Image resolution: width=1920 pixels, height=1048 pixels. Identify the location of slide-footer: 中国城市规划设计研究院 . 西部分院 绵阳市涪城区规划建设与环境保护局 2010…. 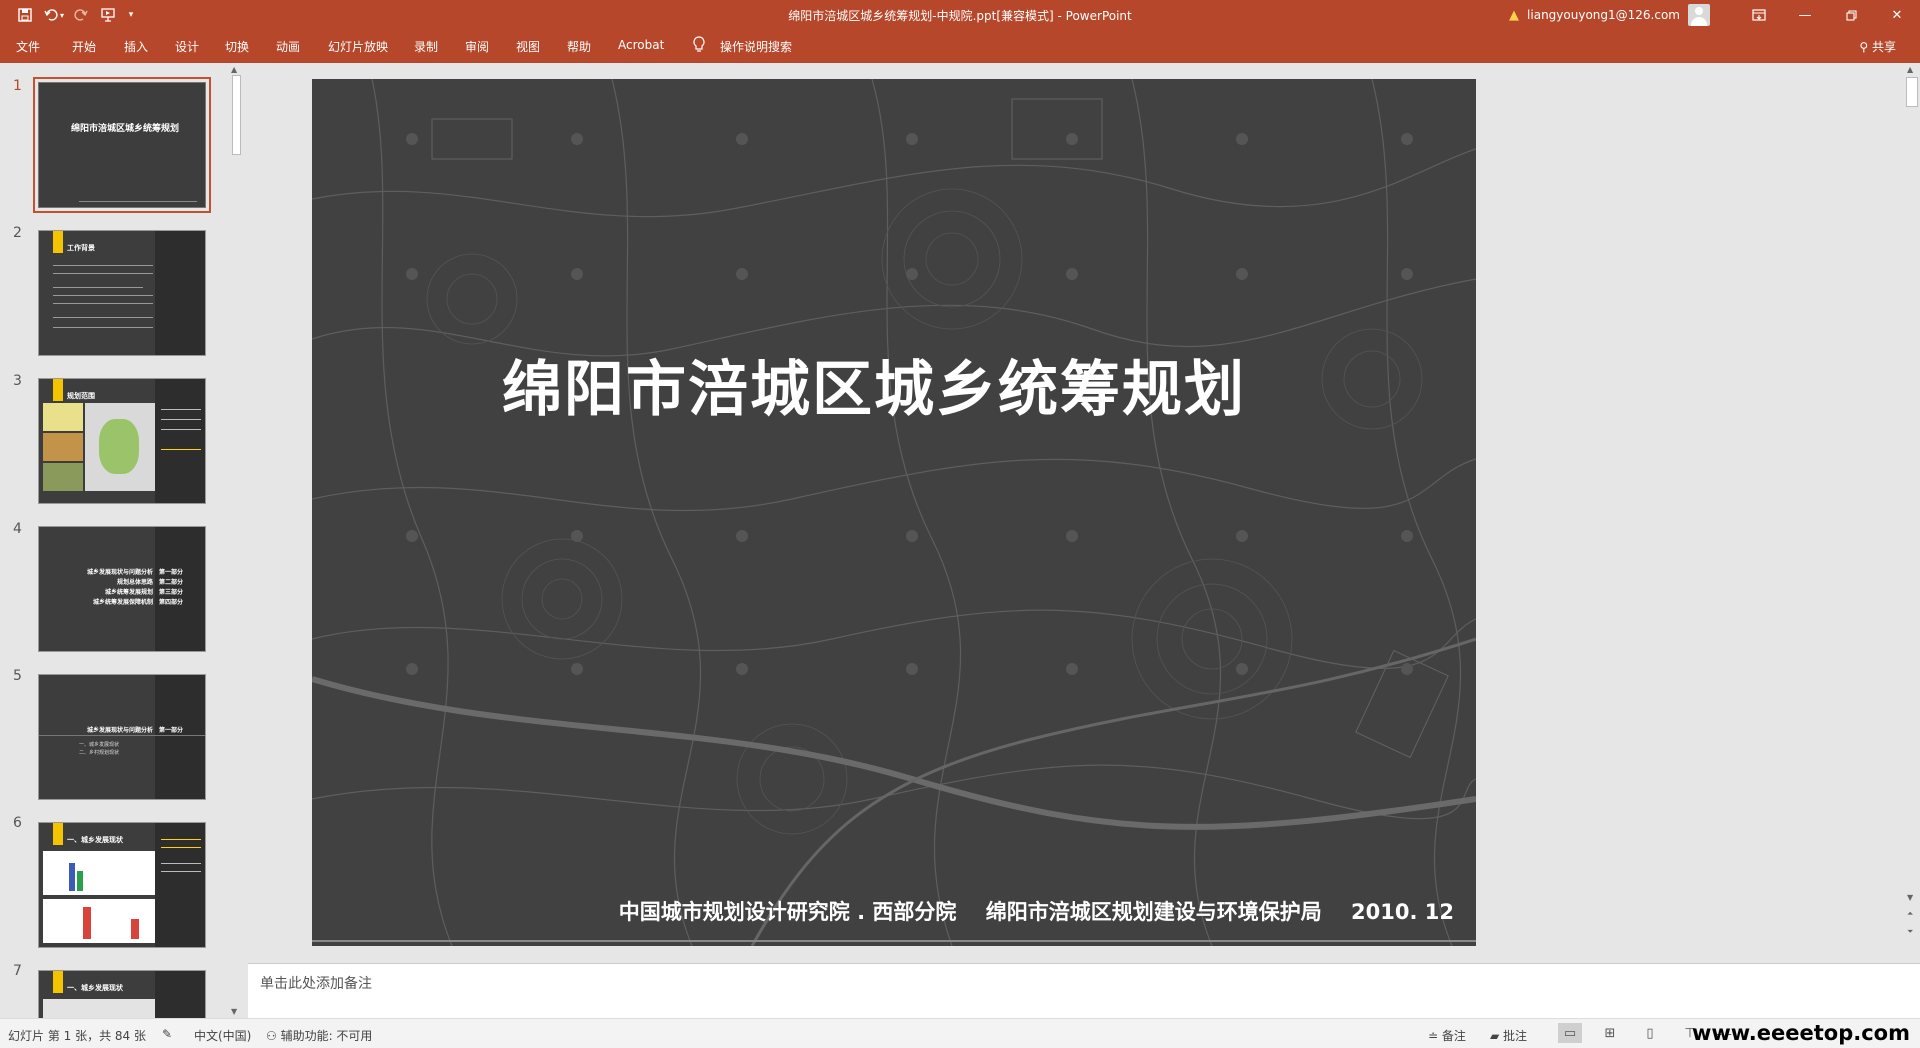
(1025, 911).